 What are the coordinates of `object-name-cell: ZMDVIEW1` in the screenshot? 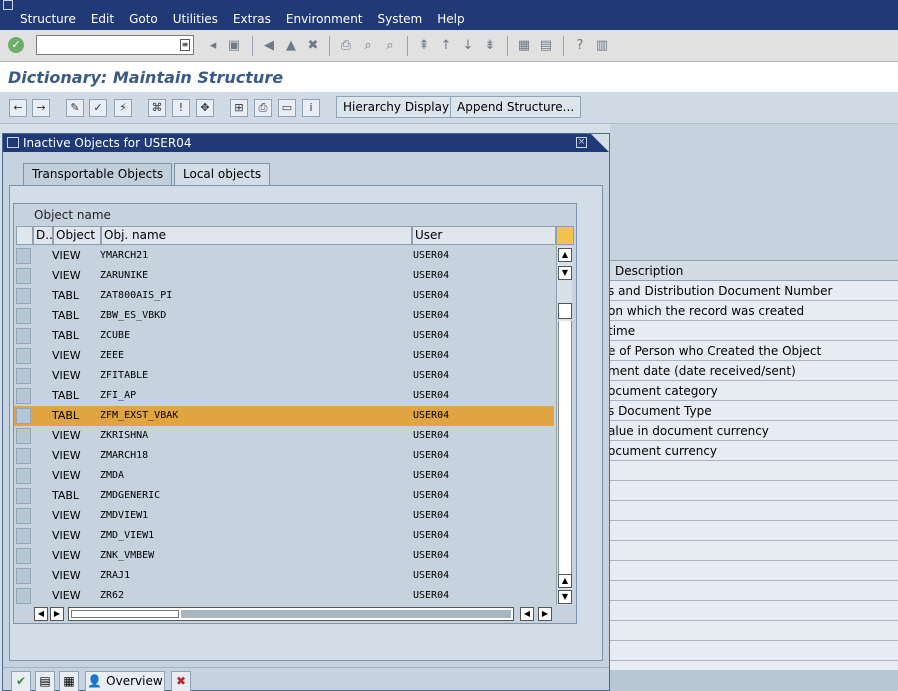 It's located at (124, 515).